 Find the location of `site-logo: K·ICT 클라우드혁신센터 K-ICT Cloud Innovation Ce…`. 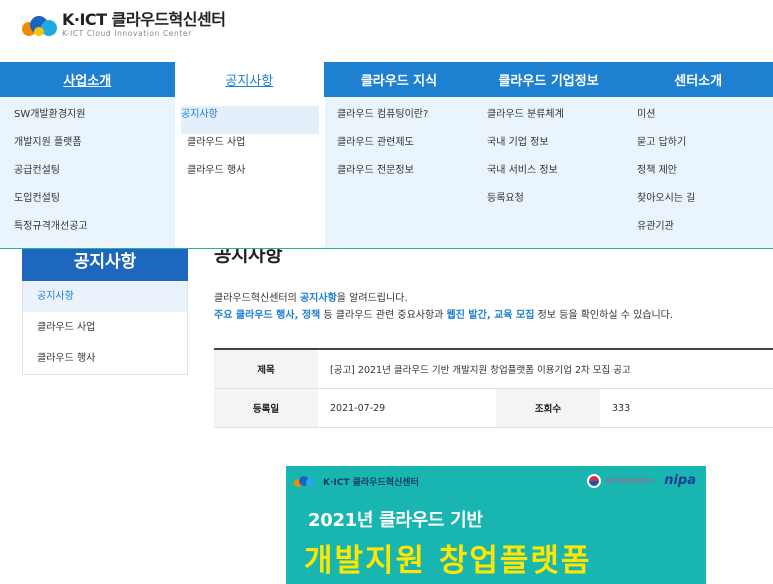

site-logo: K·ICT 클라우드혁신센터 K-ICT Cloud Innovation Ce… is located at coordinates (124, 24).